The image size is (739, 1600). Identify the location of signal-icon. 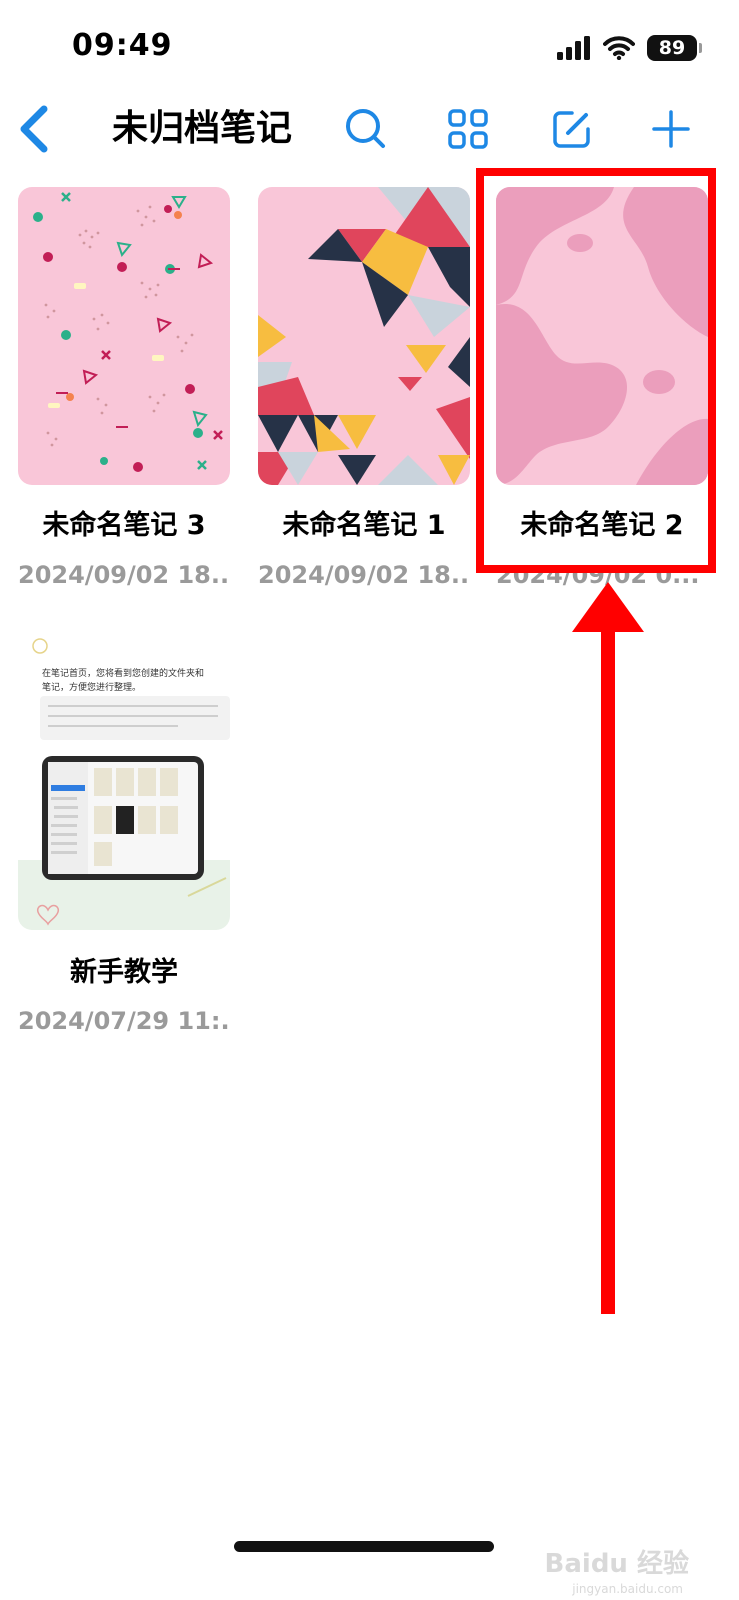
(573, 48).